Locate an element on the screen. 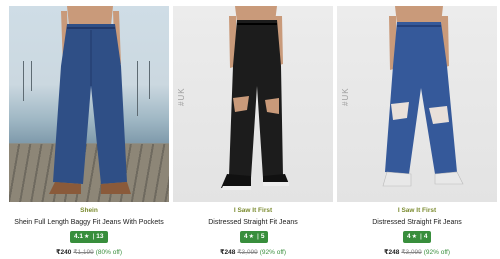 The width and height of the screenshot is (500, 259). rating-badge: 4★ | 4 is located at coordinates (417, 237).